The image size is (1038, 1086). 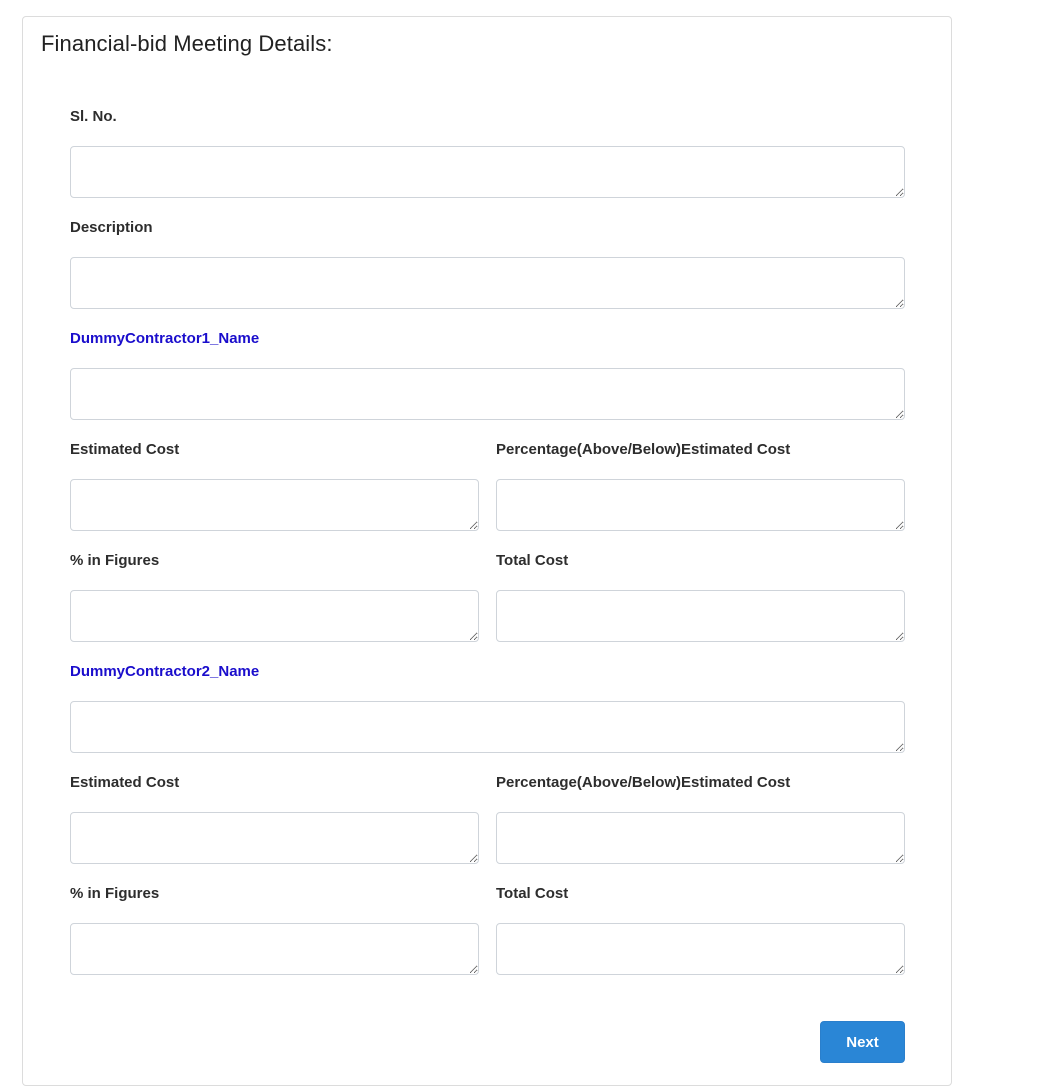 I want to click on contractor1-estimated-cost-field, so click(x=274, y=505).